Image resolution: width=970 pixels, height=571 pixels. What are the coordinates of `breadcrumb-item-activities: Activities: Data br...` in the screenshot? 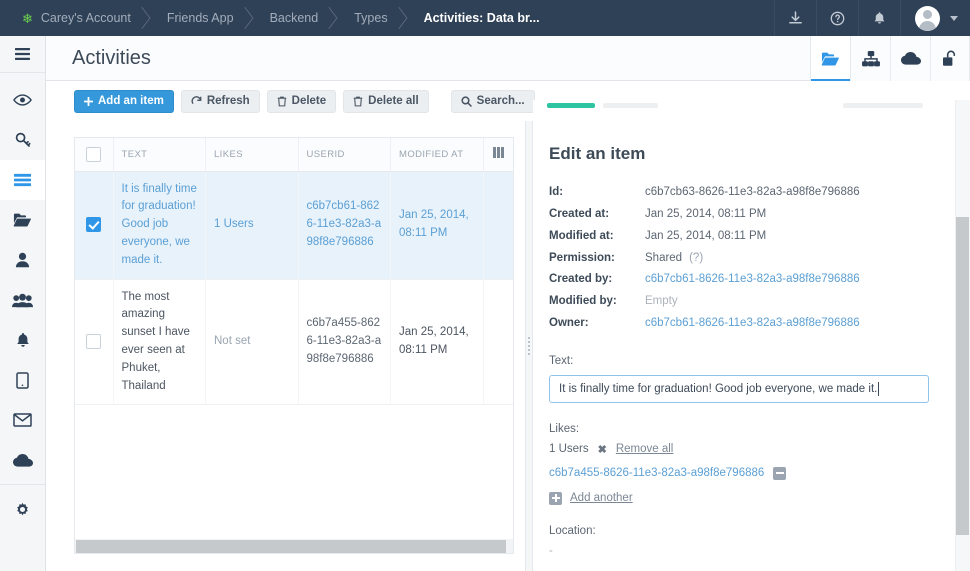 It's located at (490, 18).